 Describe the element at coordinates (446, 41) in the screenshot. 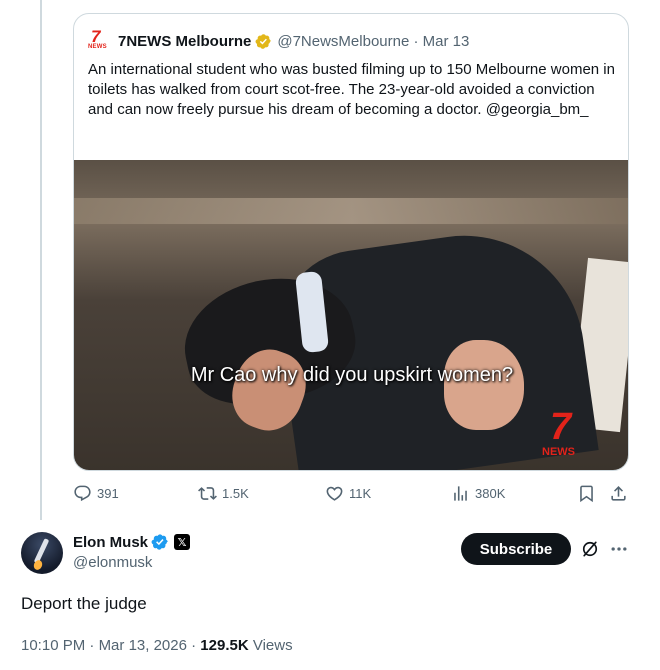

I see `quoted-tweet-date: Mar 13` at that location.